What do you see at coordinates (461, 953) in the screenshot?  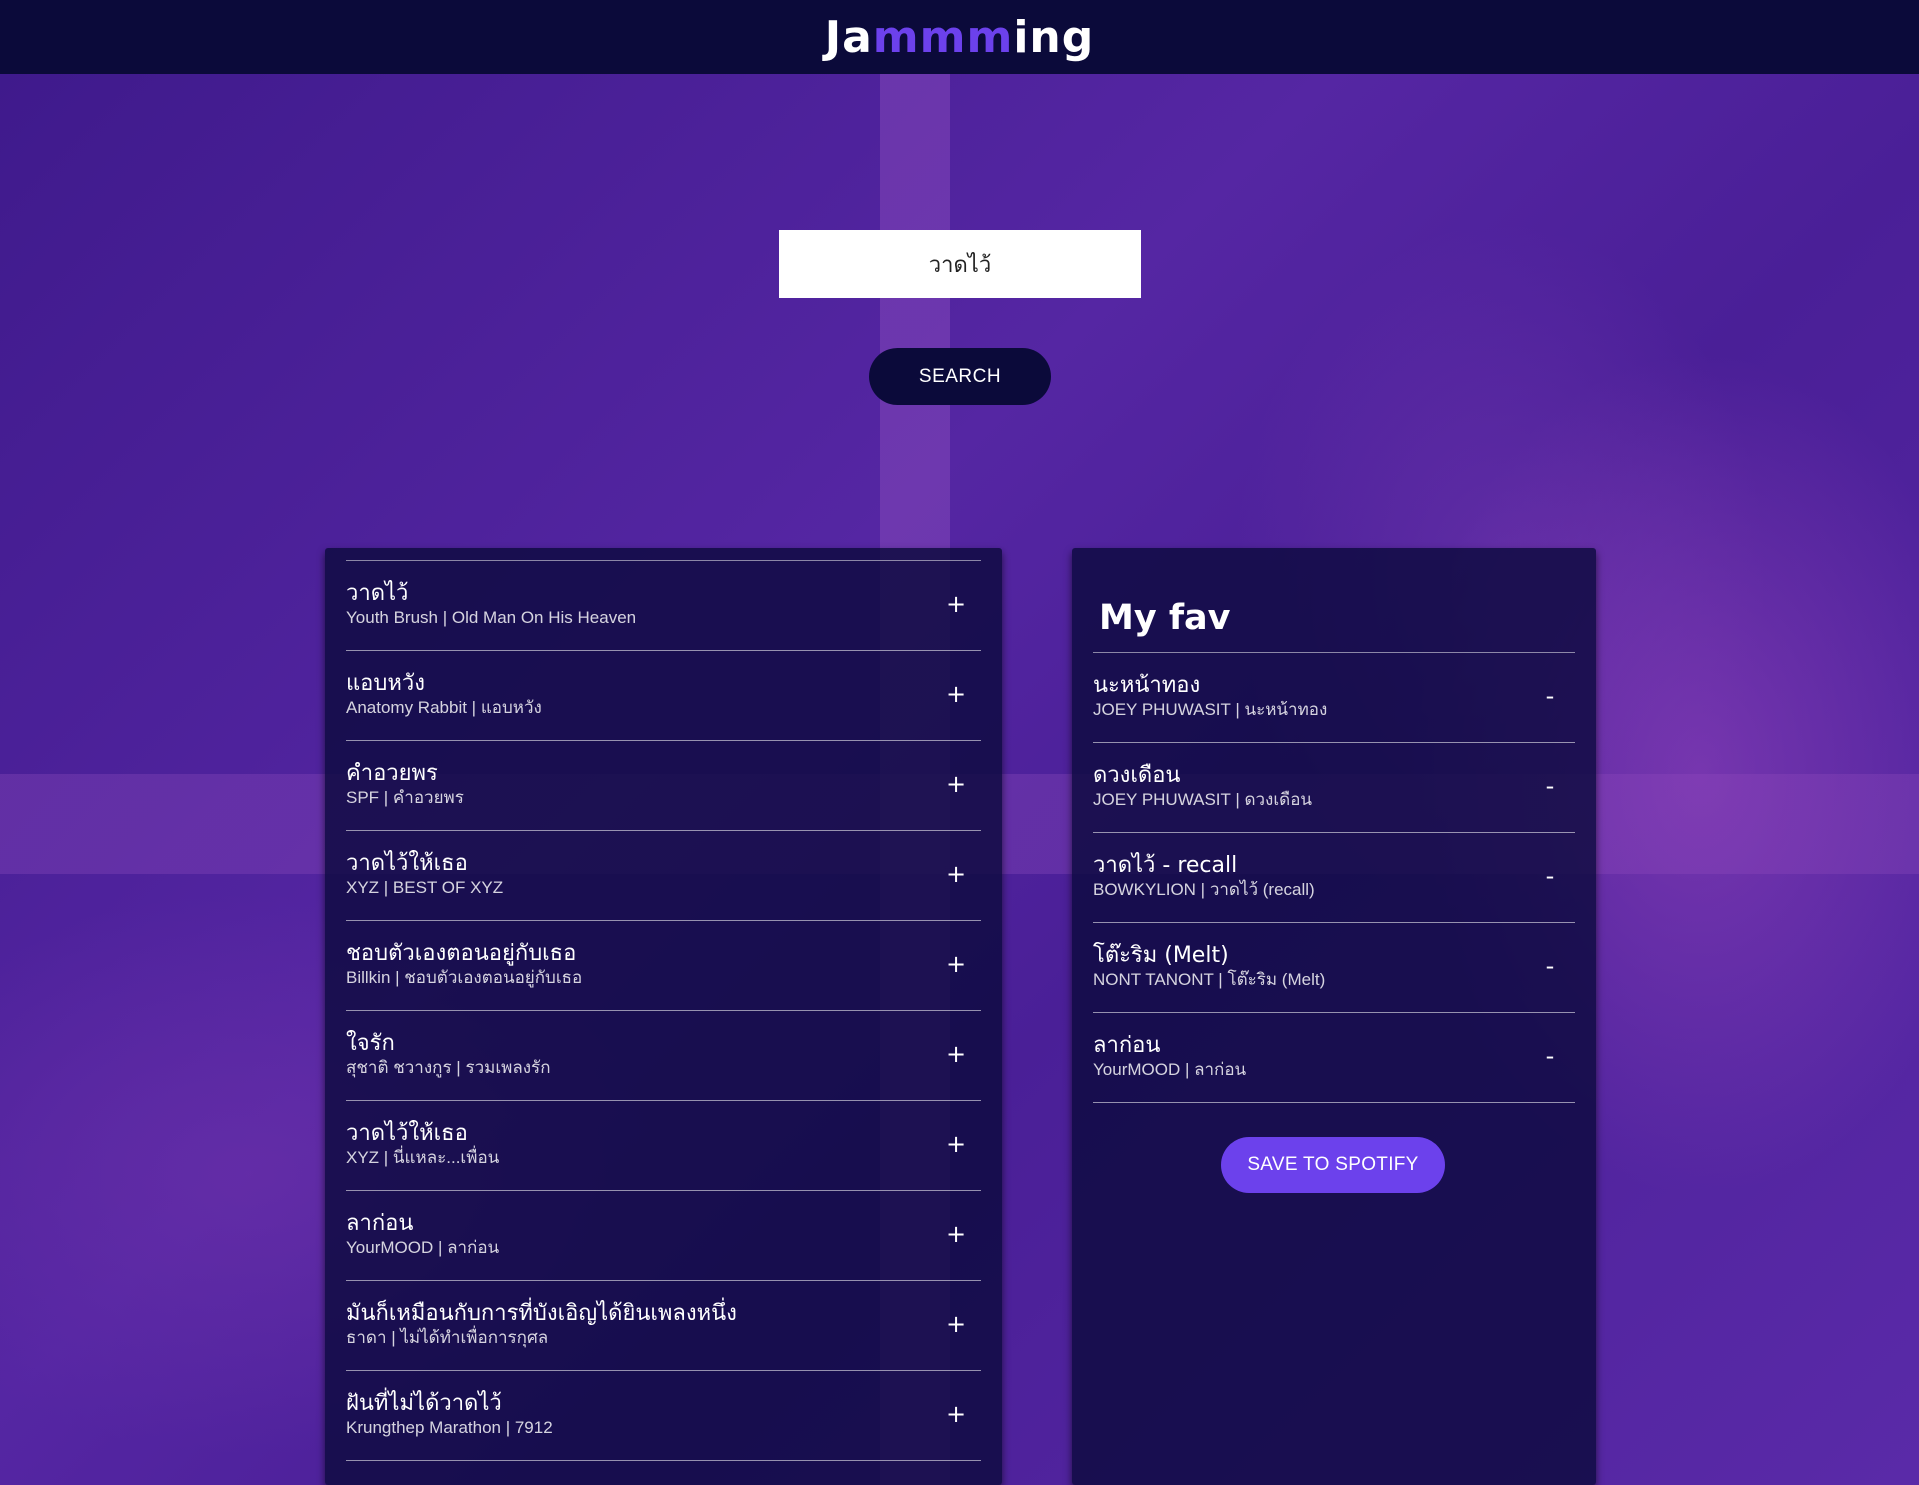 I see `track-title: ชอบตัวเองตอนอยู่กับเธอ` at bounding box center [461, 953].